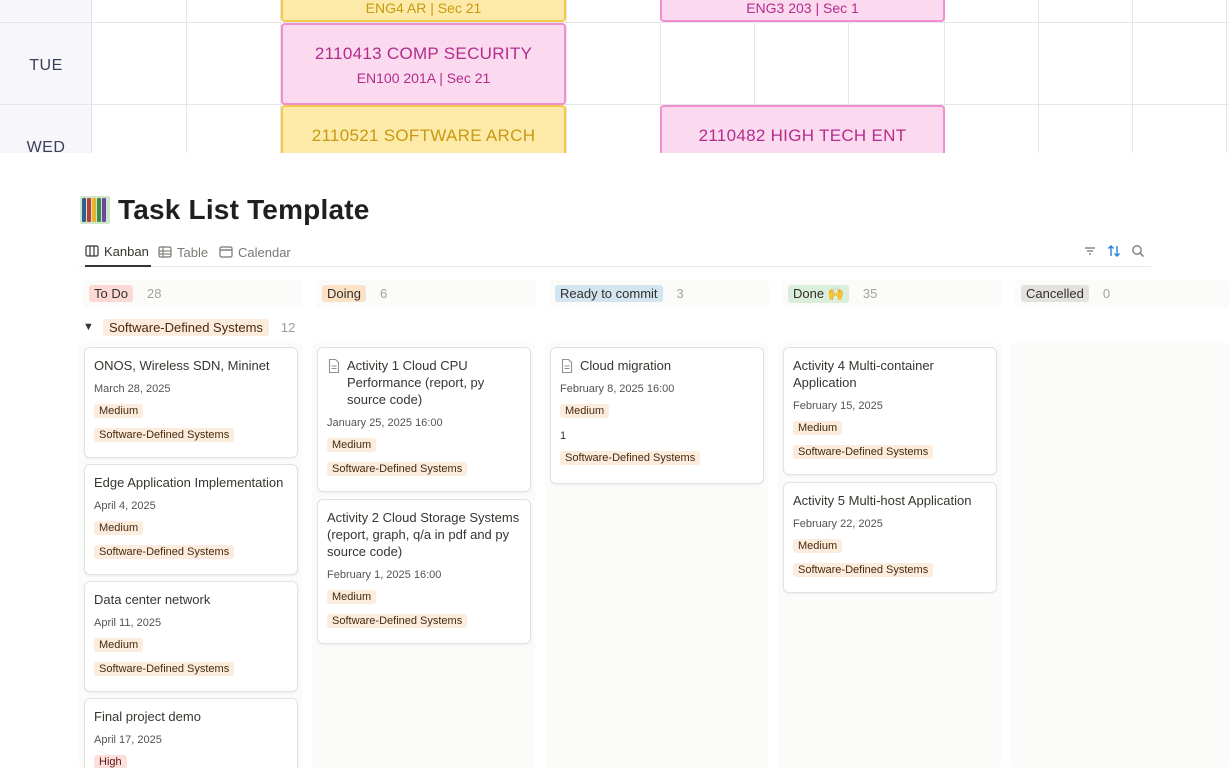 Image resolution: width=1229 pixels, height=768 pixels. I want to click on column-status-pill: Ready to commit, so click(609, 293).